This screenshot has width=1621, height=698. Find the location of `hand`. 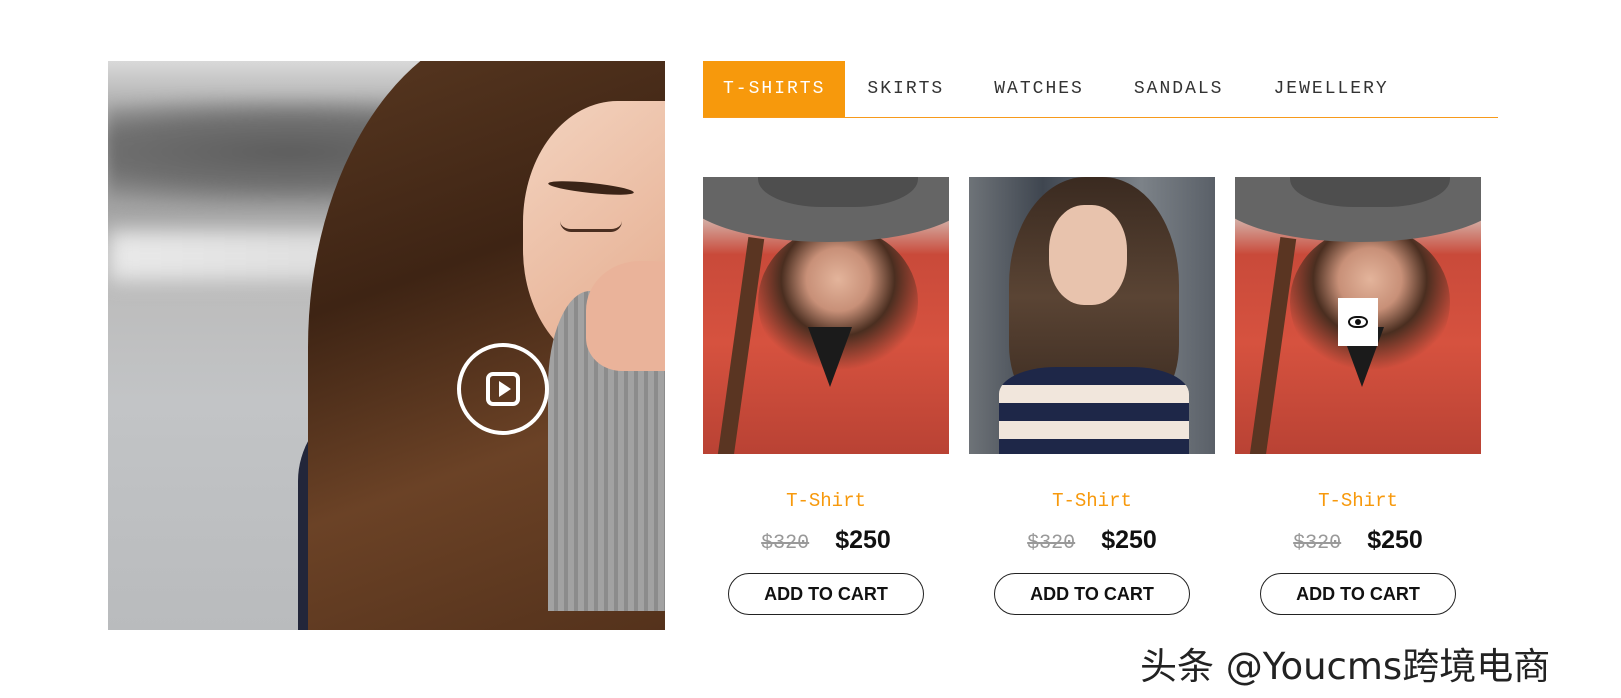

hand is located at coordinates (625, 316).